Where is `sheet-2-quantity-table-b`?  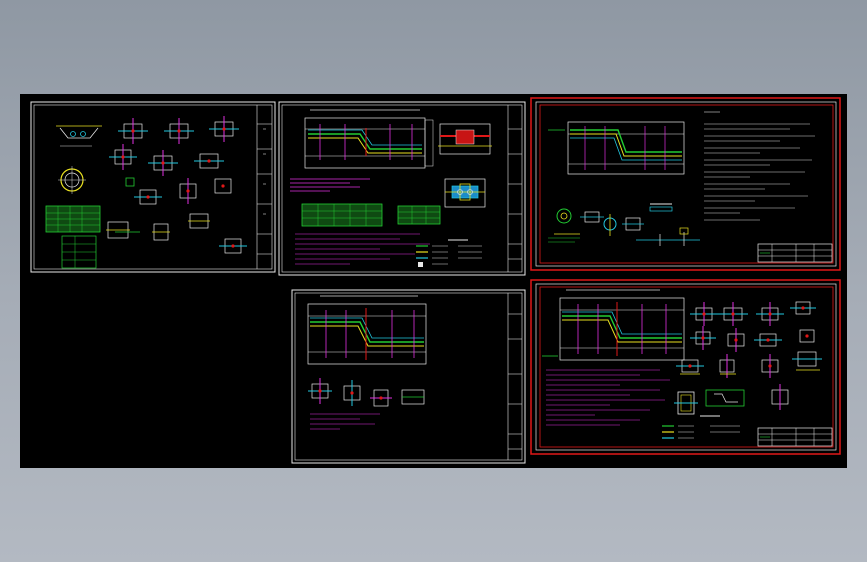
sheet-2-quantity-table-b is located at coordinates (419, 215).